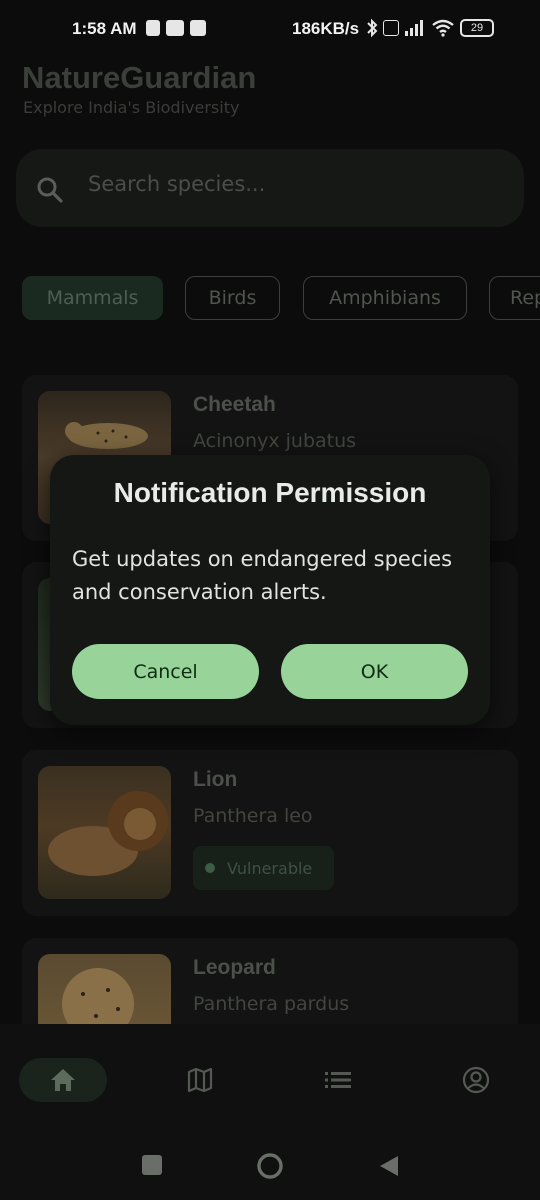 Image resolution: width=540 pixels, height=1200 pixels. I want to click on cancel-button: Cancel, so click(165, 671).